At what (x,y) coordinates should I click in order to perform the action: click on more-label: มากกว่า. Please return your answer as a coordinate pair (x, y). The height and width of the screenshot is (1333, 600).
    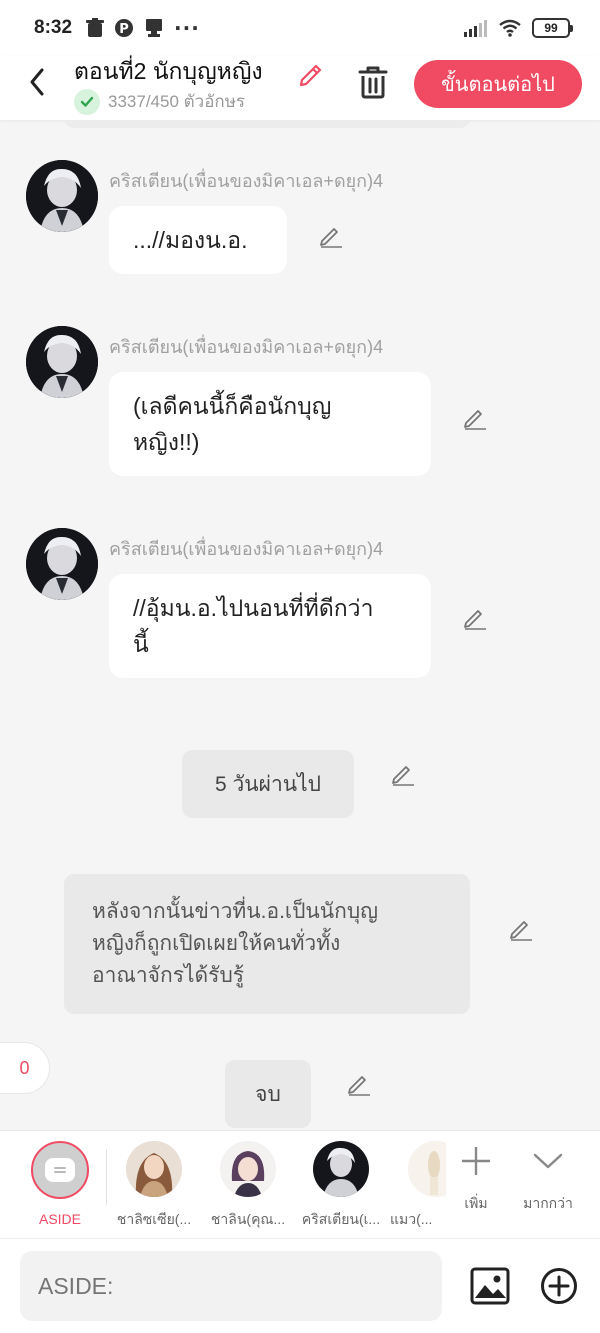
    Looking at the image, I should click on (548, 1203).